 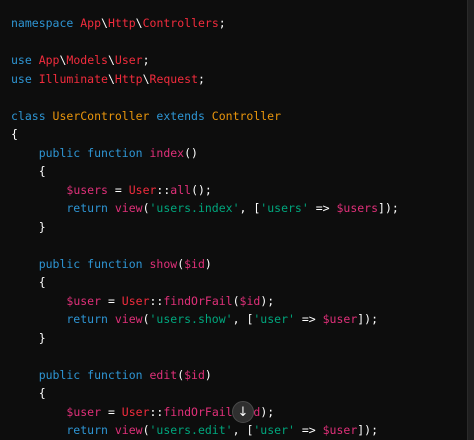 What do you see at coordinates (87, 60) in the screenshot?
I see `code-token: Models` at bounding box center [87, 60].